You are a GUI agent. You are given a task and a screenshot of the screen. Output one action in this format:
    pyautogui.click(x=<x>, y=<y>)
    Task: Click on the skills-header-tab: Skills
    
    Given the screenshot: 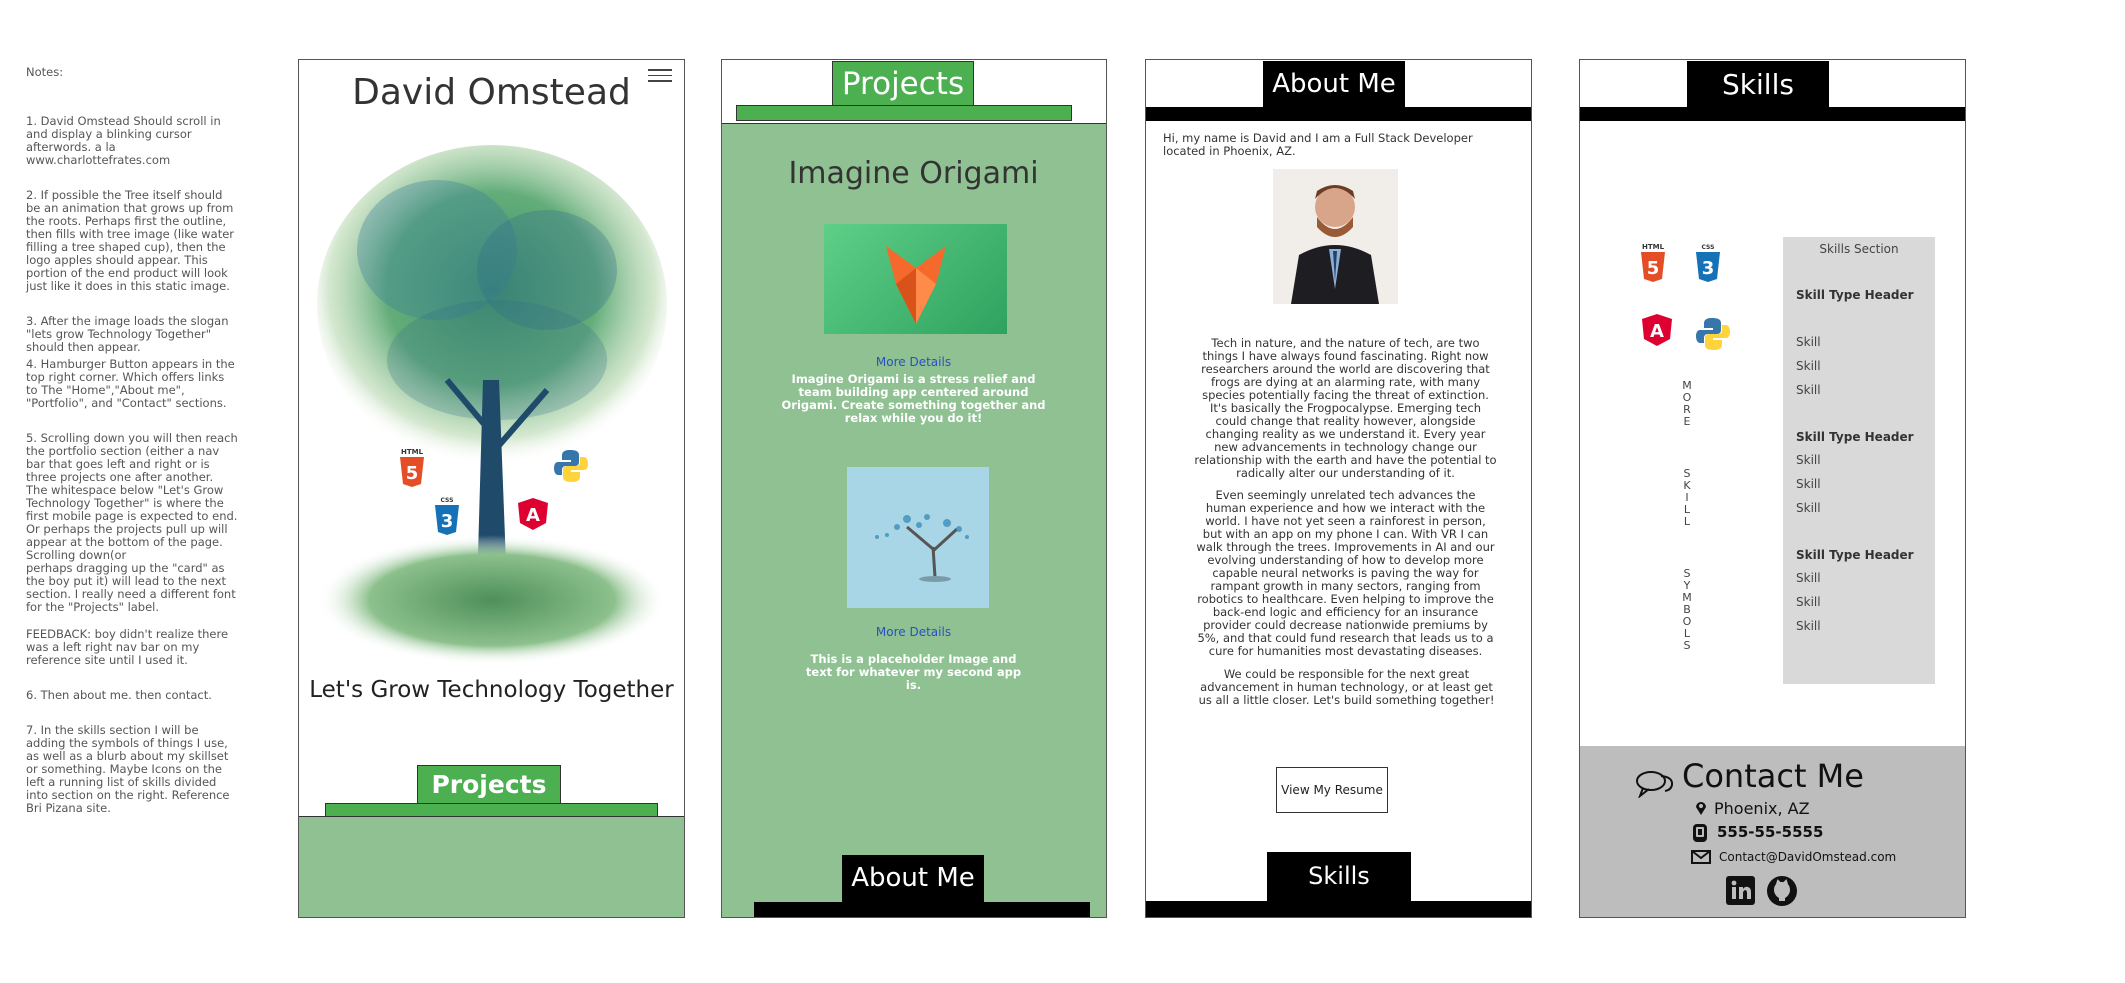 What is the action you would take?
    pyautogui.click(x=1758, y=84)
    